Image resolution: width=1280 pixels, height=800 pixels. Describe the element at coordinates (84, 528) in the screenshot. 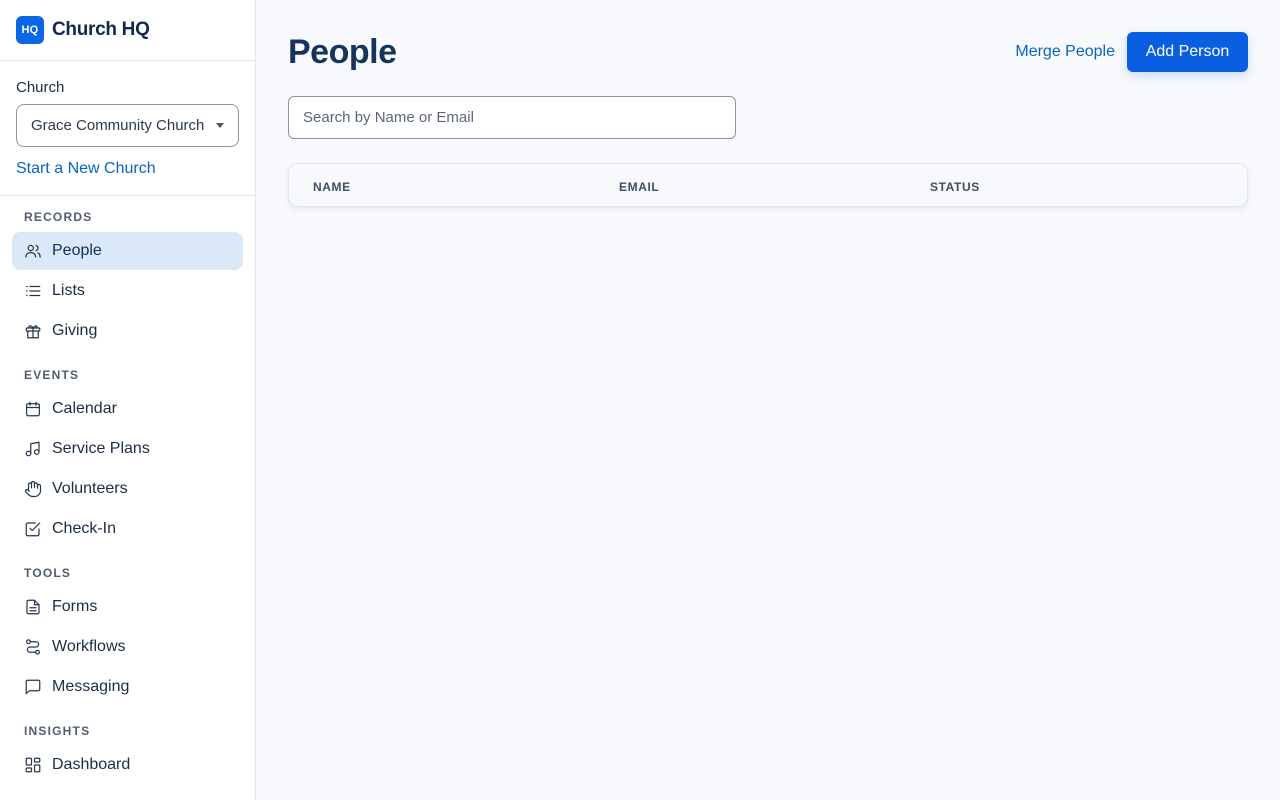

I see `sidebar-item-label: Check-In` at that location.